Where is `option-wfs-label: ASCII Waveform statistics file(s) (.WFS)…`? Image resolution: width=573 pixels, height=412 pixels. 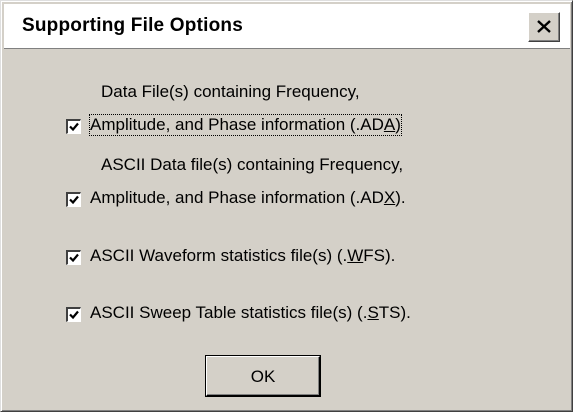
option-wfs-label: ASCII Waveform statistics file(s) (.WFS)… is located at coordinates (242, 256).